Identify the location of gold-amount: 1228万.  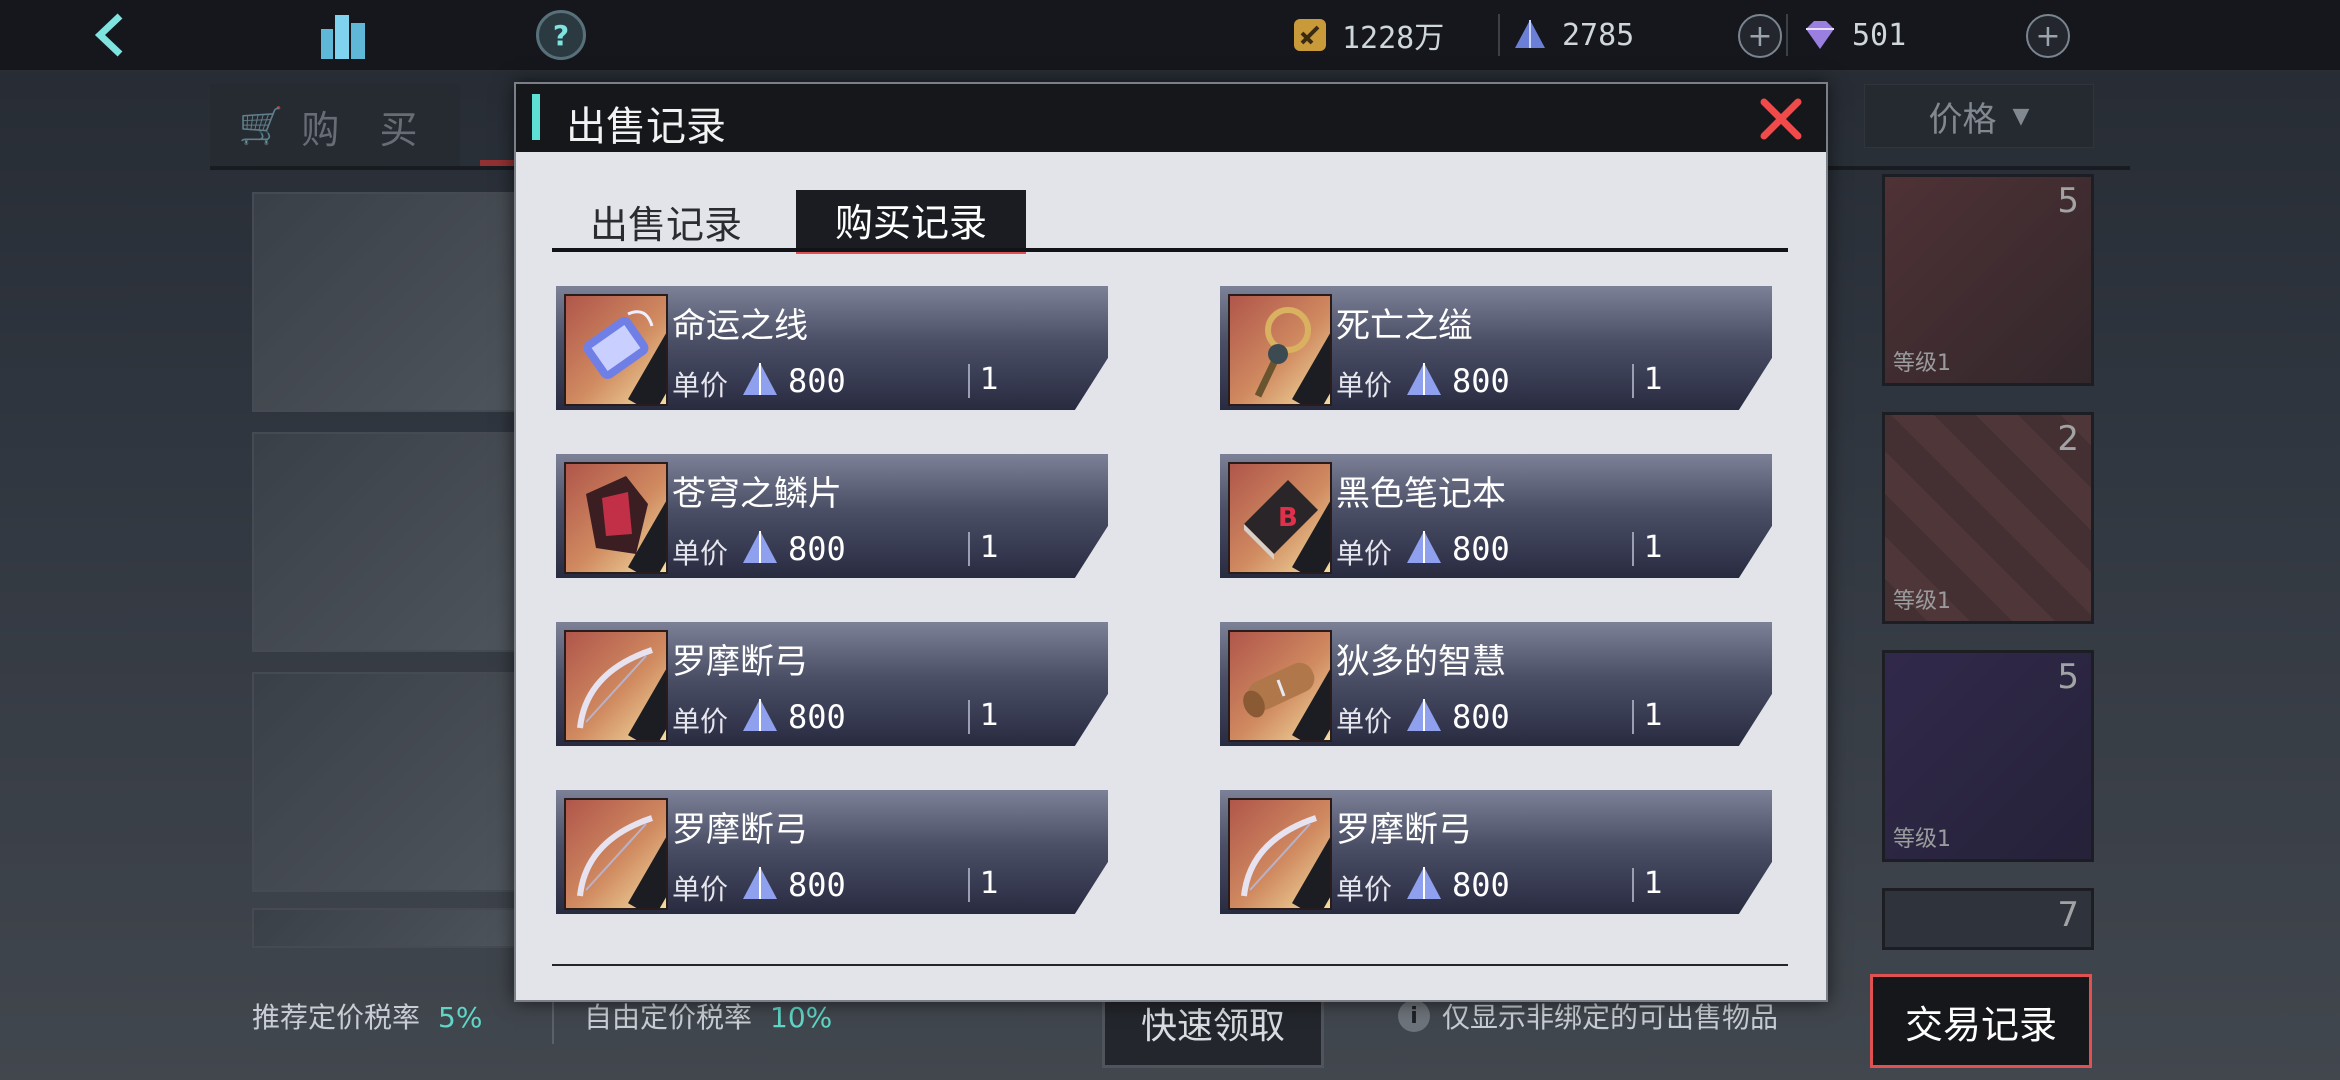
(1393, 38).